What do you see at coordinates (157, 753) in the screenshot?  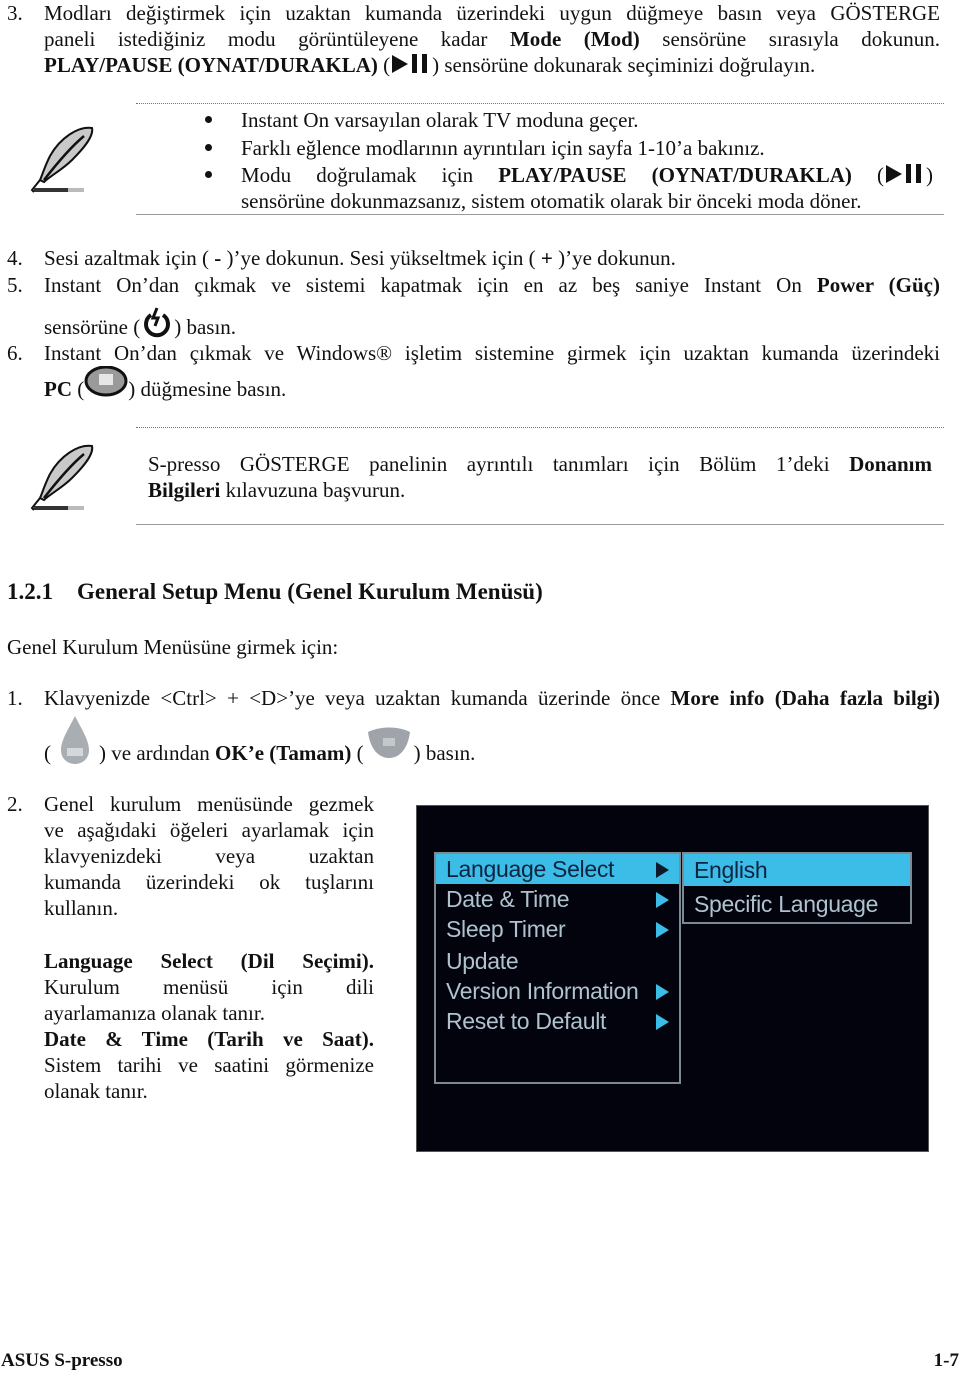 I see `text: ) ve ardından` at bounding box center [157, 753].